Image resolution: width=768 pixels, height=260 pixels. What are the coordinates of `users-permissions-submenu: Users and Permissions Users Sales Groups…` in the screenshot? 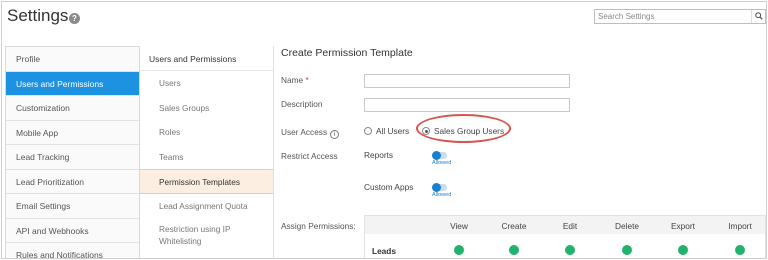 It's located at (207, 152).